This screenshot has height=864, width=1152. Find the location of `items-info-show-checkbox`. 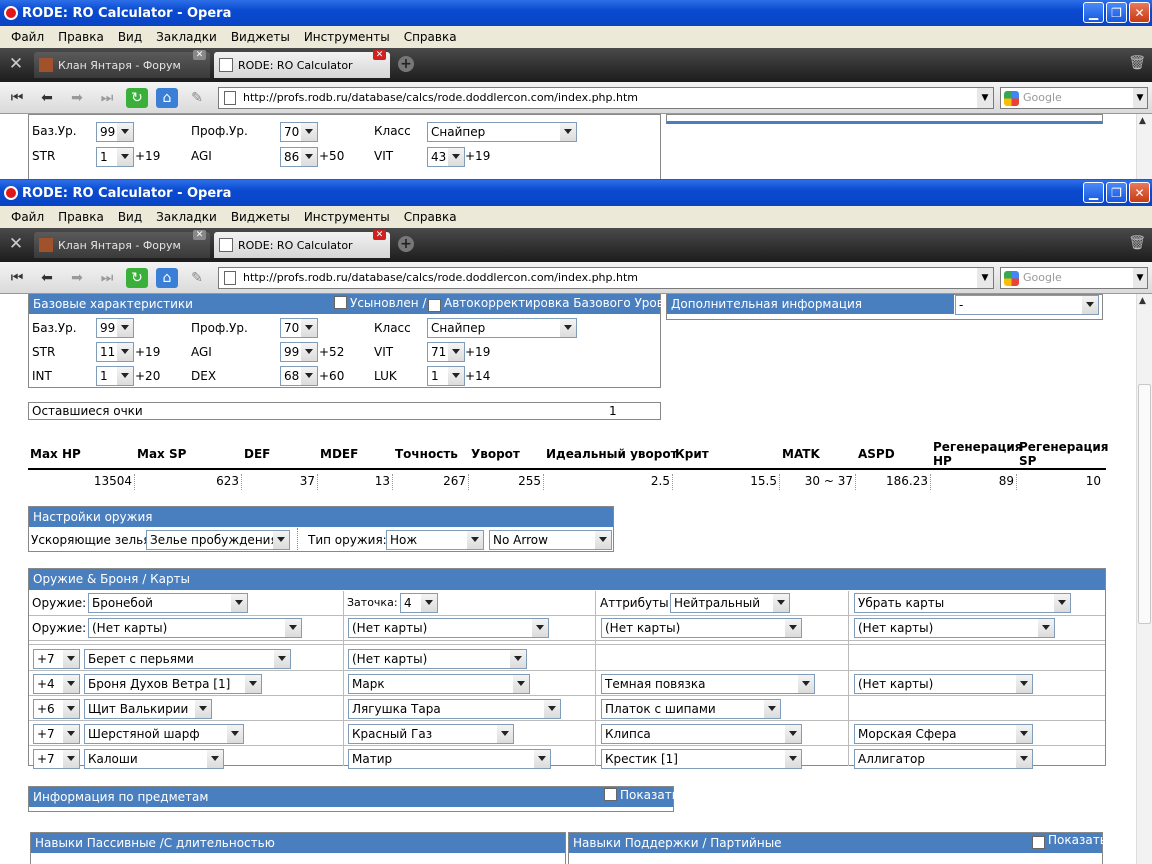

items-info-show-checkbox is located at coordinates (610, 794).